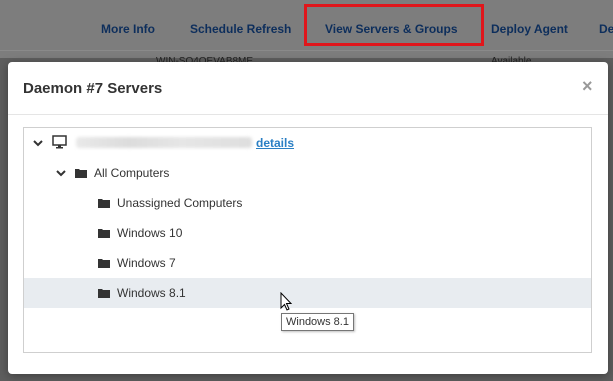  What do you see at coordinates (307, 203) in the screenshot?
I see `tree-item-unassigned-computers: Unassigned Computers` at bounding box center [307, 203].